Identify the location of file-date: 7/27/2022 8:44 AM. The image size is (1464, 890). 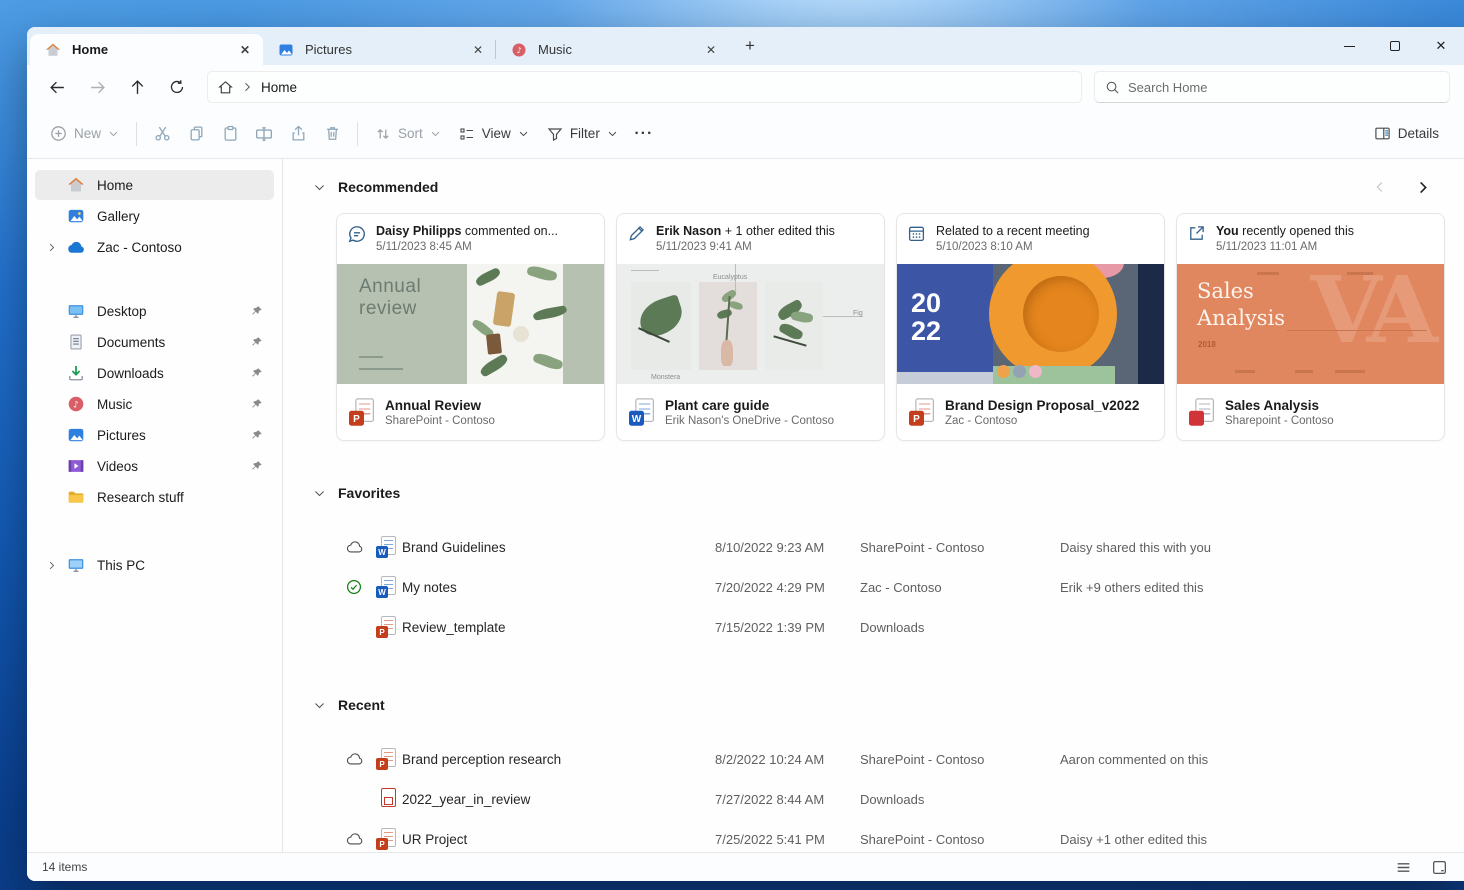
(770, 799).